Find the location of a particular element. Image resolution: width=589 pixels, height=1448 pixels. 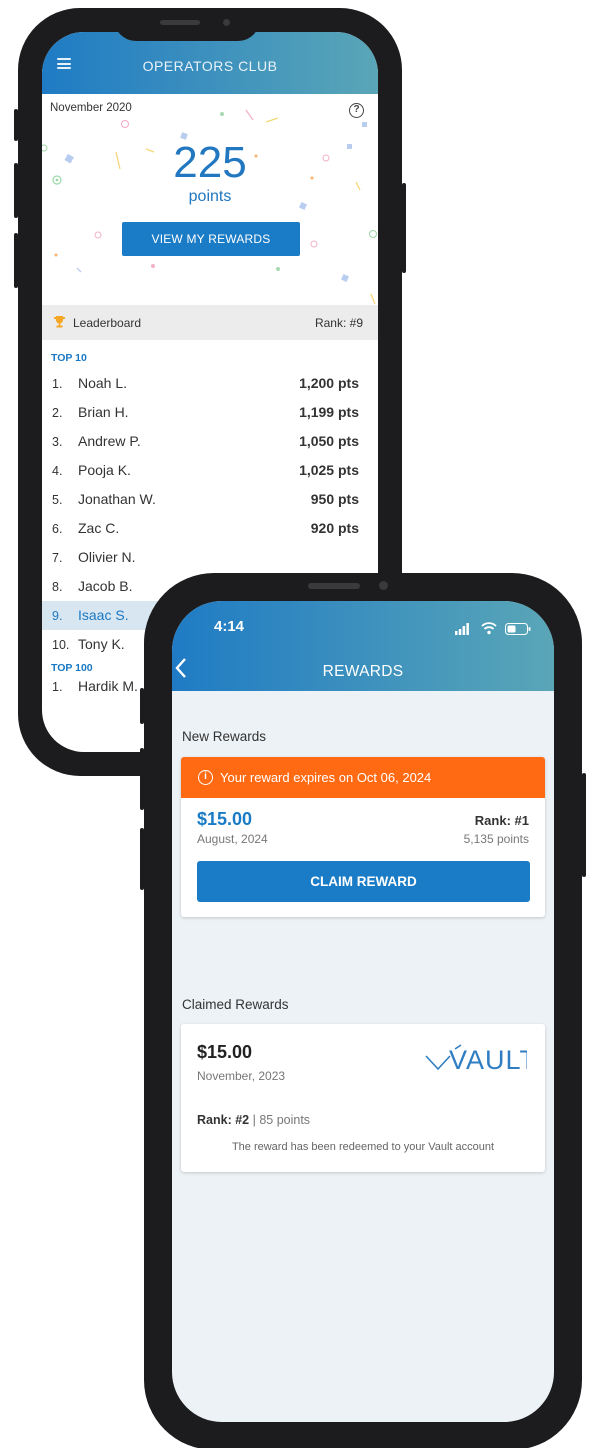

rank-number: 9. is located at coordinates (57, 616).